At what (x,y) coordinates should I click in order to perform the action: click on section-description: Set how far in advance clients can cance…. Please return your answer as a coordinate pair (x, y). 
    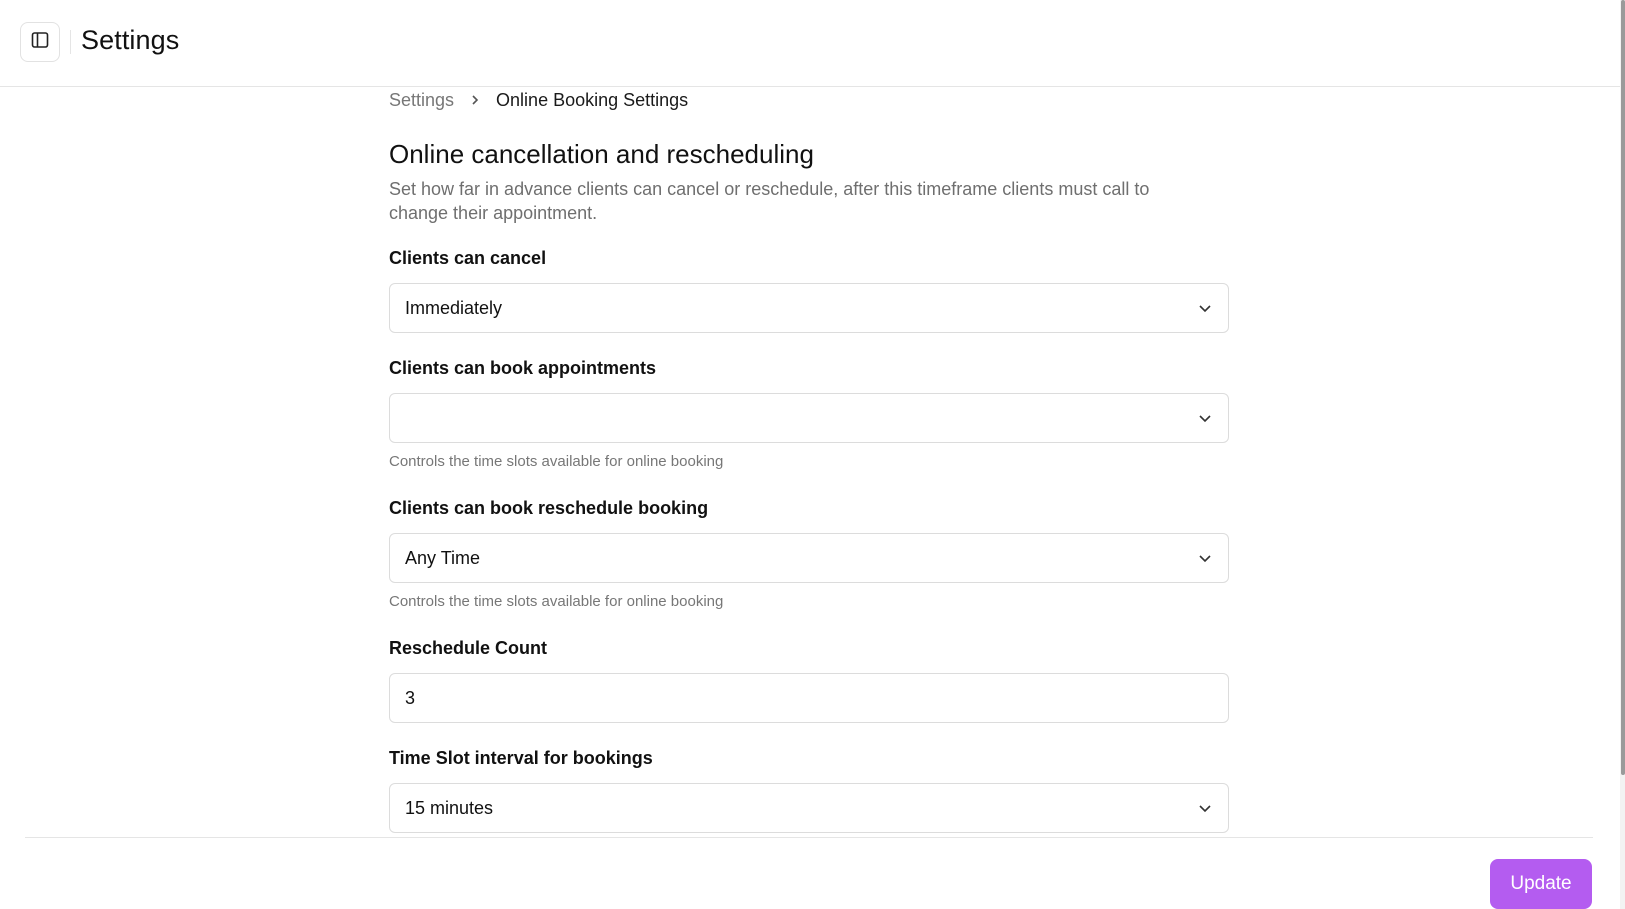
    Looking at the image, I should click on (769, 201).